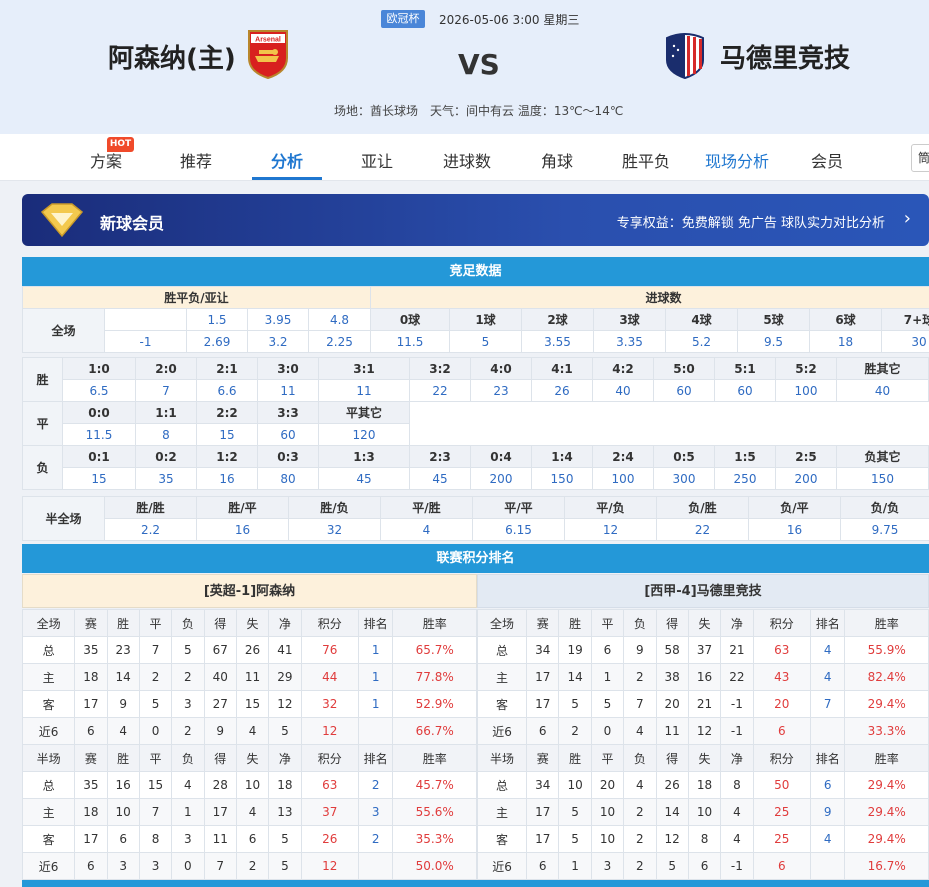  I want to click on score-odd: 23, so click(501, 390).